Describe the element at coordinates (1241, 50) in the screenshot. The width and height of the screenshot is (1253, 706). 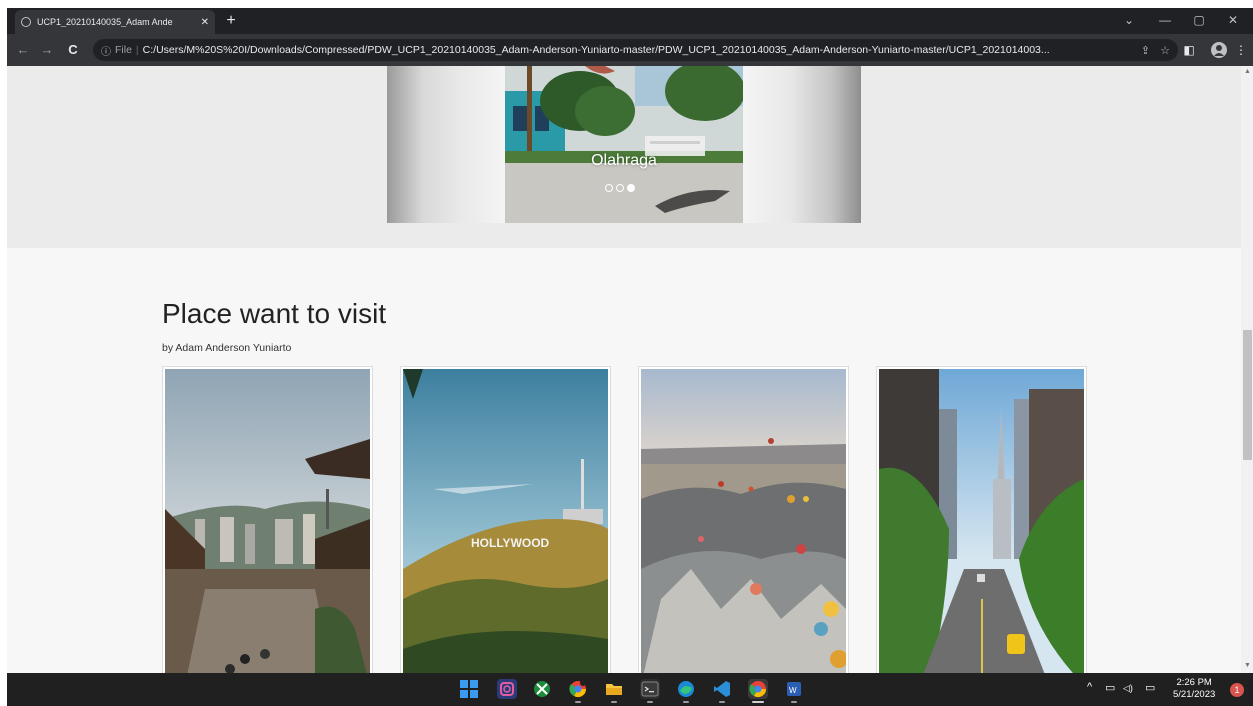
I see `browser-menu-icon: ⋮` at that location.